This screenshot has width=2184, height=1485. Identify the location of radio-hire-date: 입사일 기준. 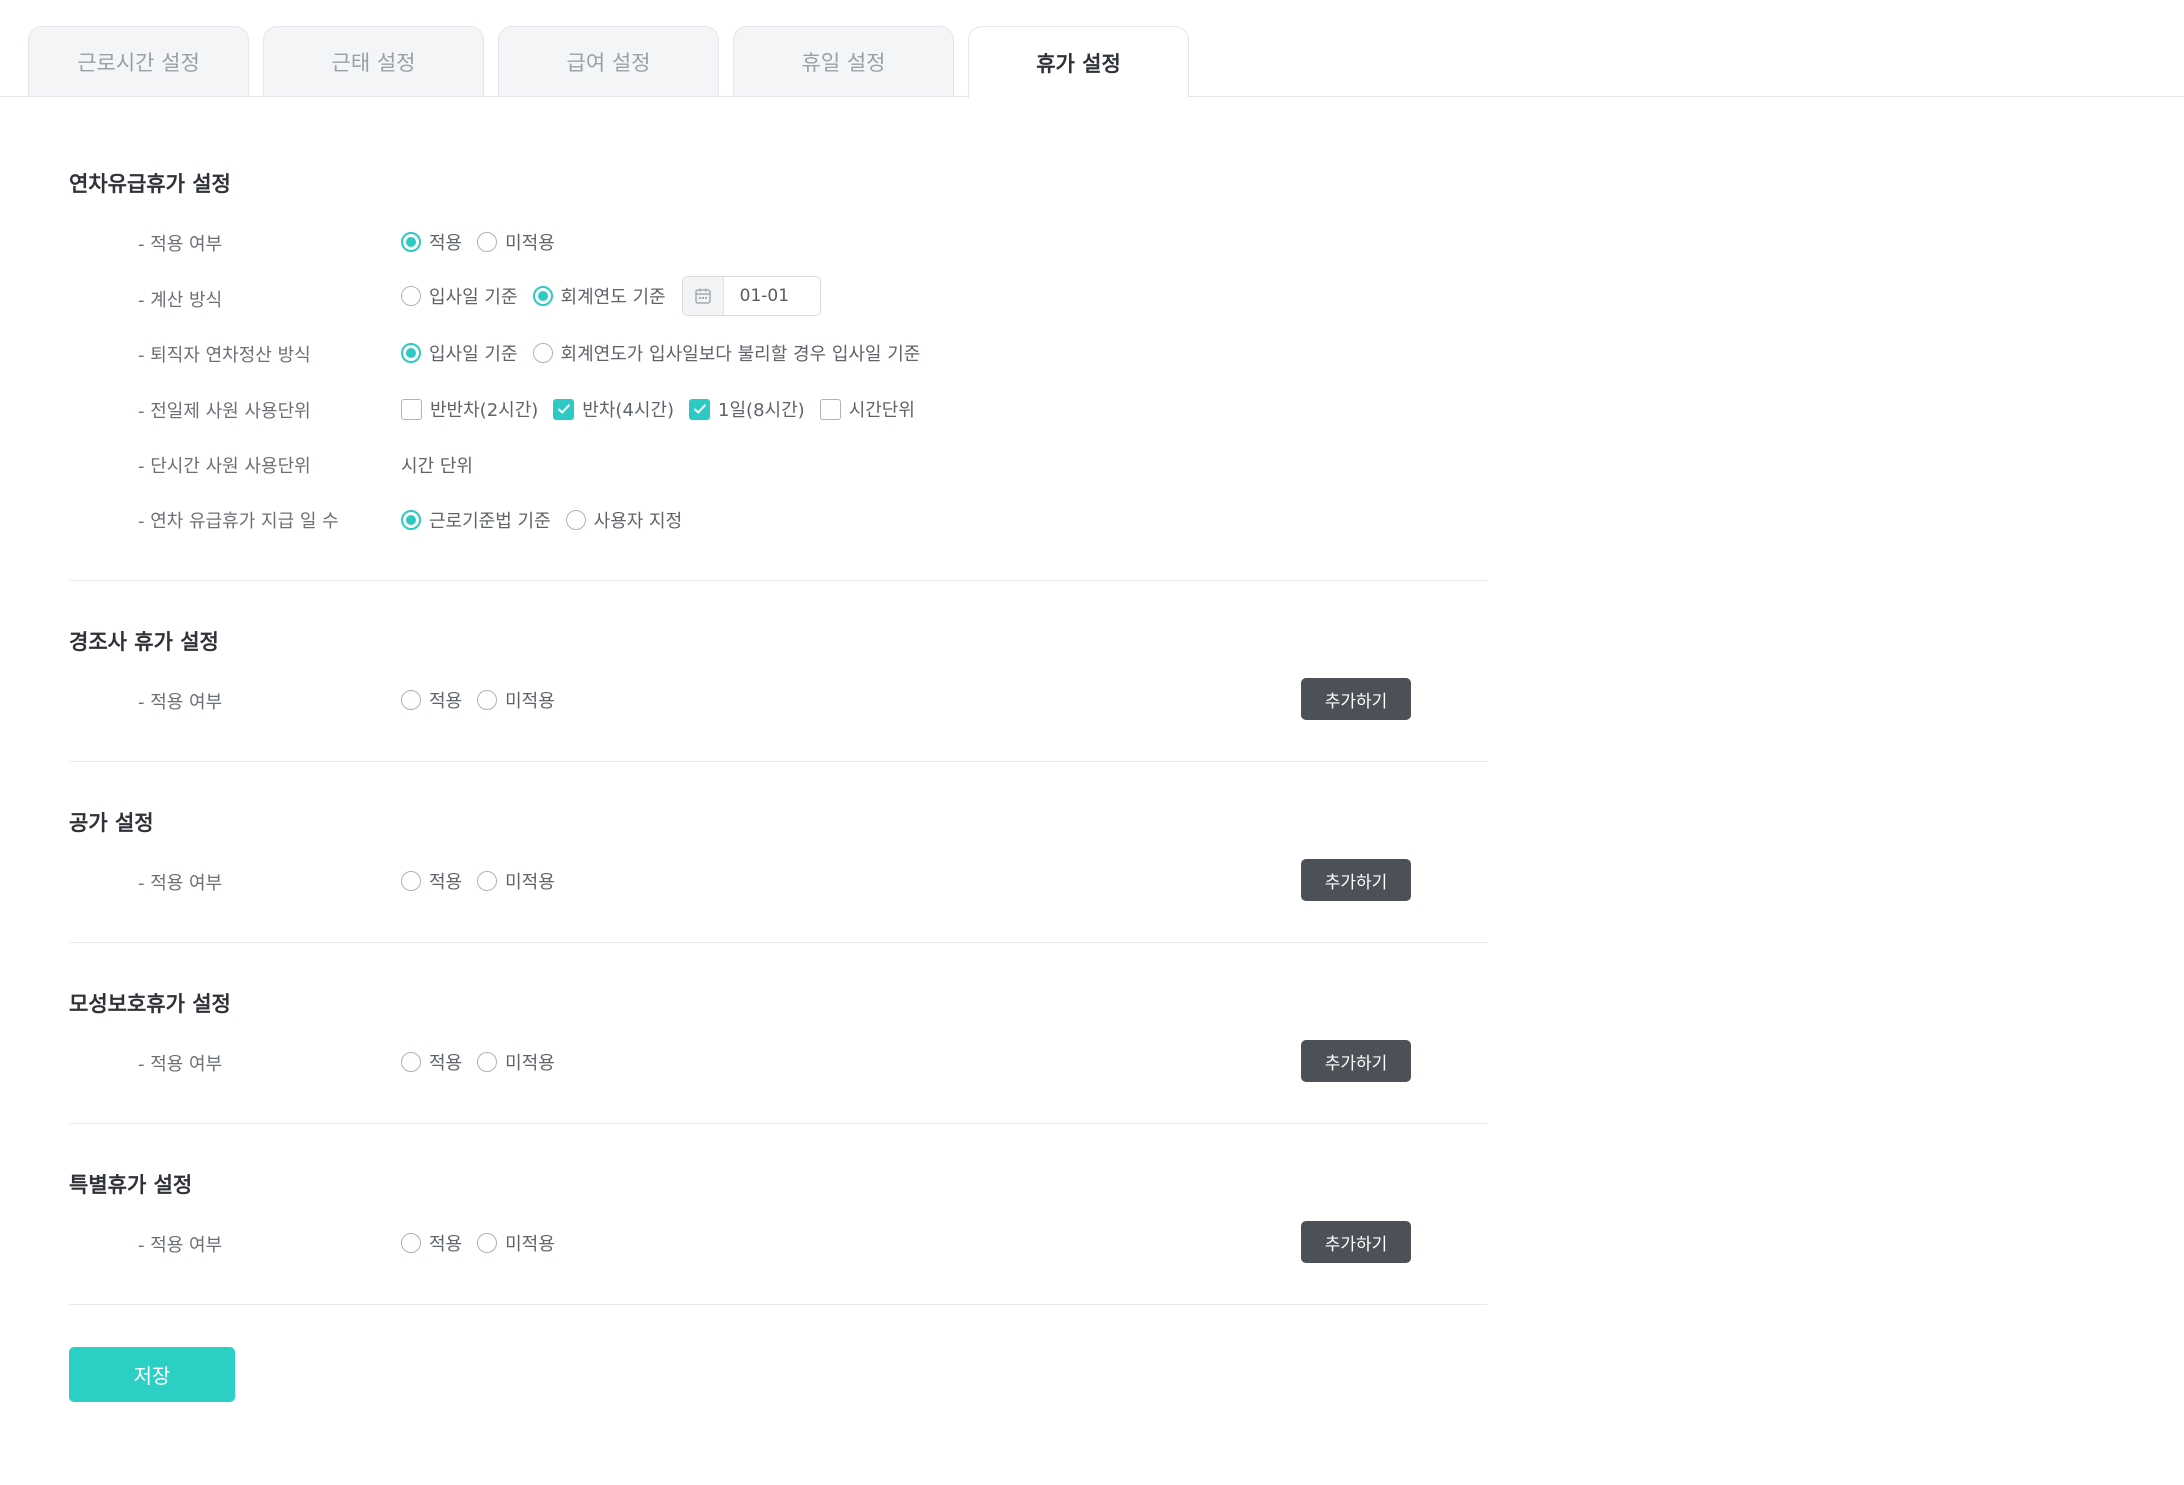
(459, 296).